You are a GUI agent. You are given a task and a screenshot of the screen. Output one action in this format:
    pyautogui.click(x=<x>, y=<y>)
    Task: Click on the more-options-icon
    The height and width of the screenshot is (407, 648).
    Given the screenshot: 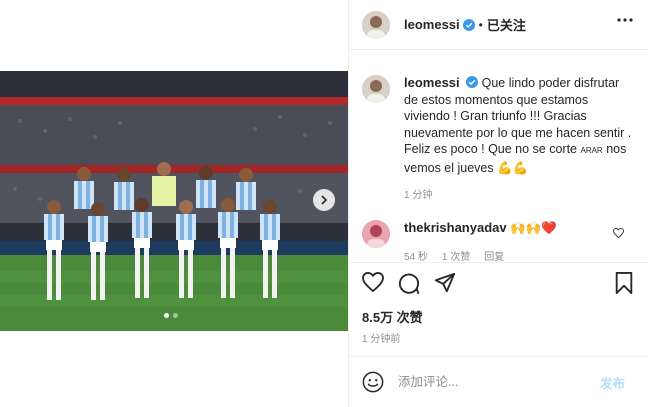 What is the action you would take?
    pyautogui.click(x=625, y=20)
    